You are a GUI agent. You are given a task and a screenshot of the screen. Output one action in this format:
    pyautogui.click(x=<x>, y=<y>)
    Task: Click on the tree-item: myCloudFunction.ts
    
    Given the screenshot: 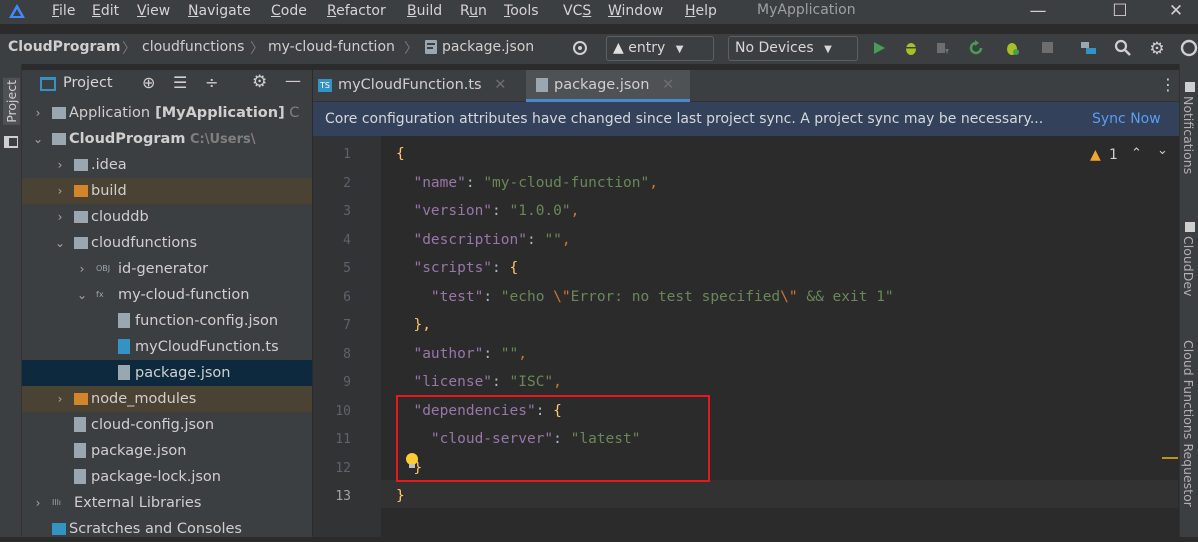 What is the action you would take?
    pyautogui.click(x=167, y=347)
    